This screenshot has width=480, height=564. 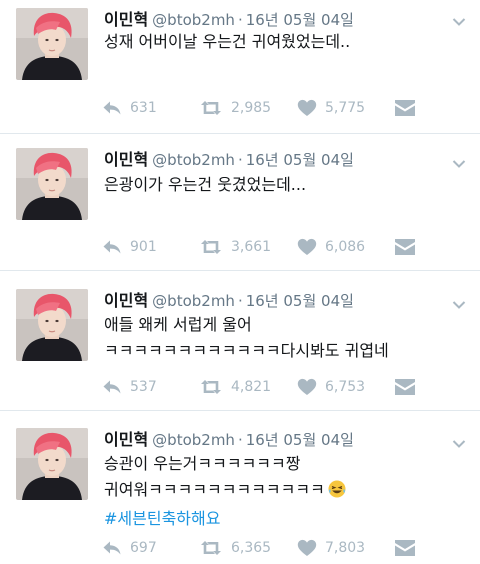 I want to click on retweet-button: 6,365, so click(x=235, y=548).